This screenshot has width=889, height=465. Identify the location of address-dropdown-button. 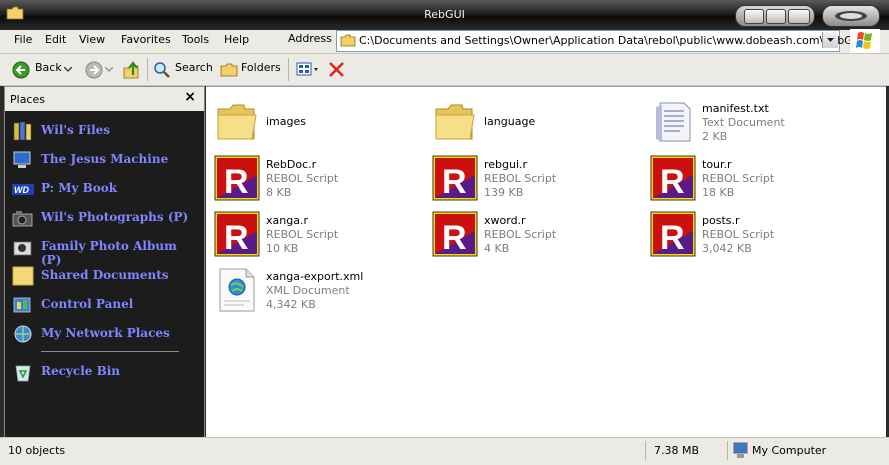
(830, 40).